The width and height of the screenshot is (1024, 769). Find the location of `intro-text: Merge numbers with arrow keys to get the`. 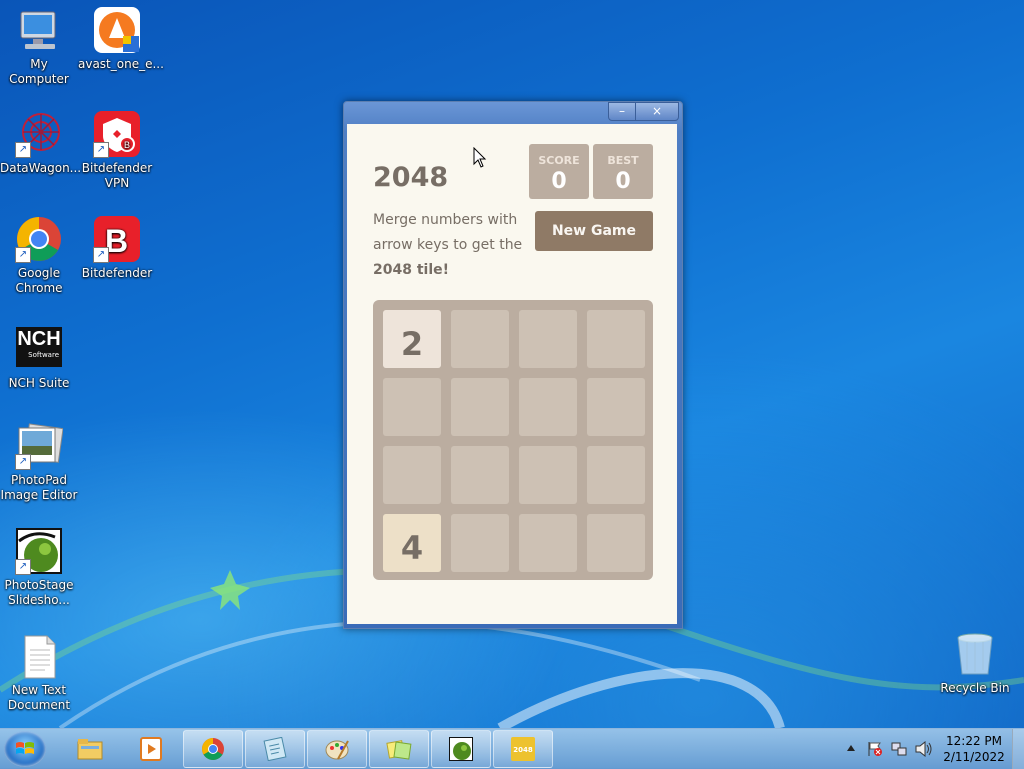

intro-text: Merge numbers with arrow keys to get the is located at coordinates (448, 232).